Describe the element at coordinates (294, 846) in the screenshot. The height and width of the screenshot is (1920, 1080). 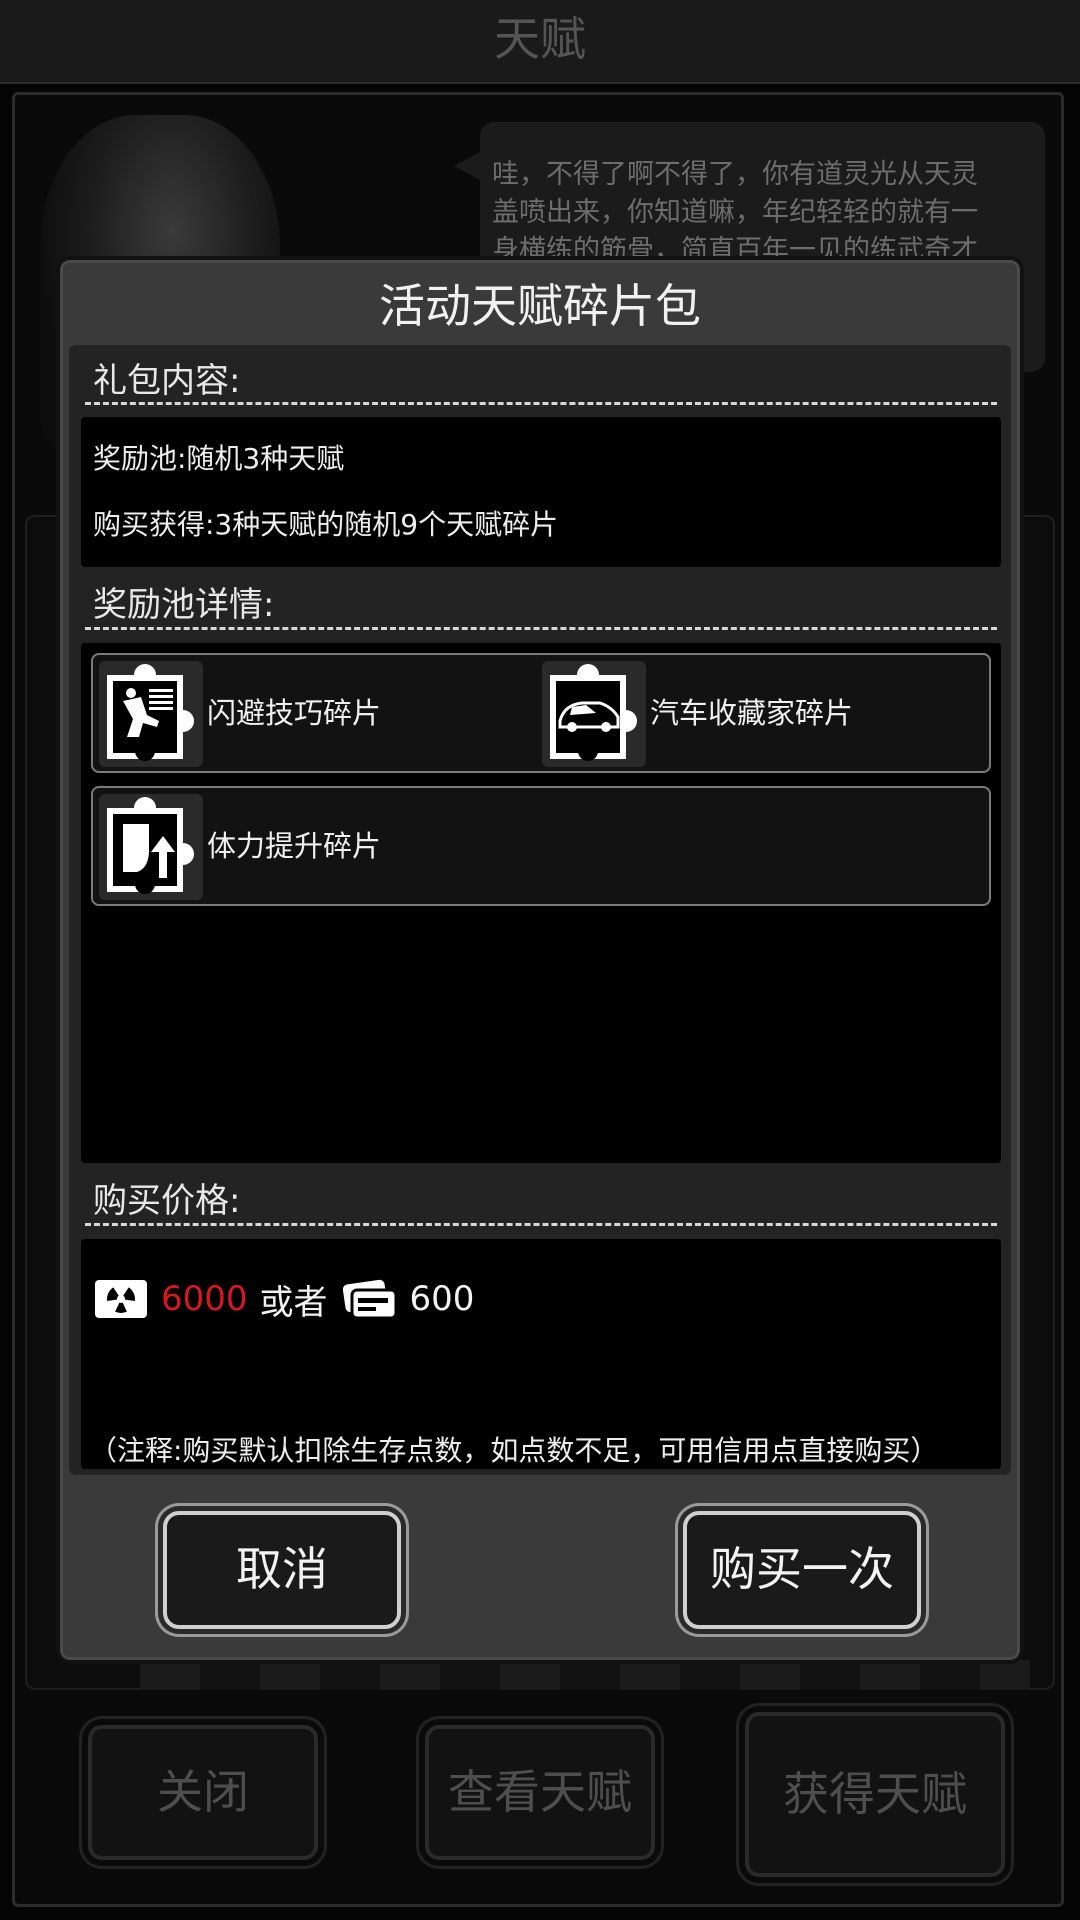
I see `reward-name: 体力提升碎片` at that location.